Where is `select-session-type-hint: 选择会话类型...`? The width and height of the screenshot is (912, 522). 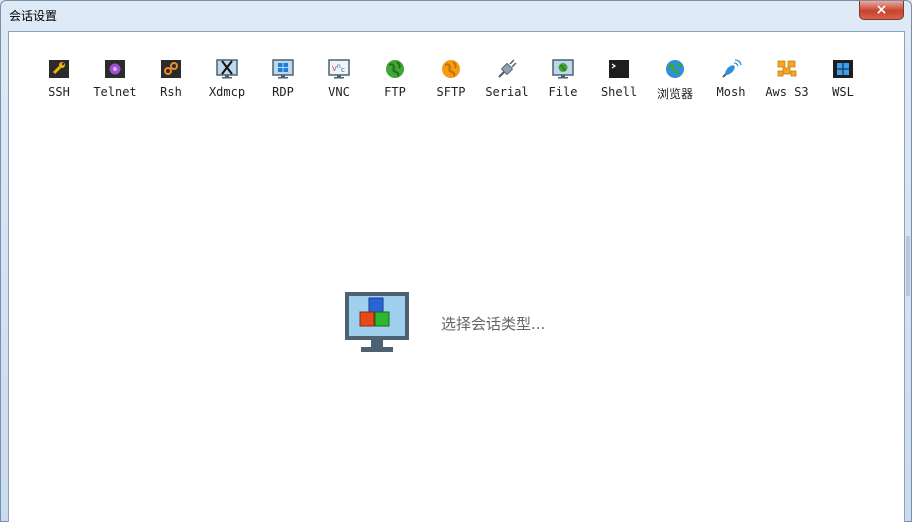 select-session-type-hint: 选择会话类型... is located at coordinates (493, 324).